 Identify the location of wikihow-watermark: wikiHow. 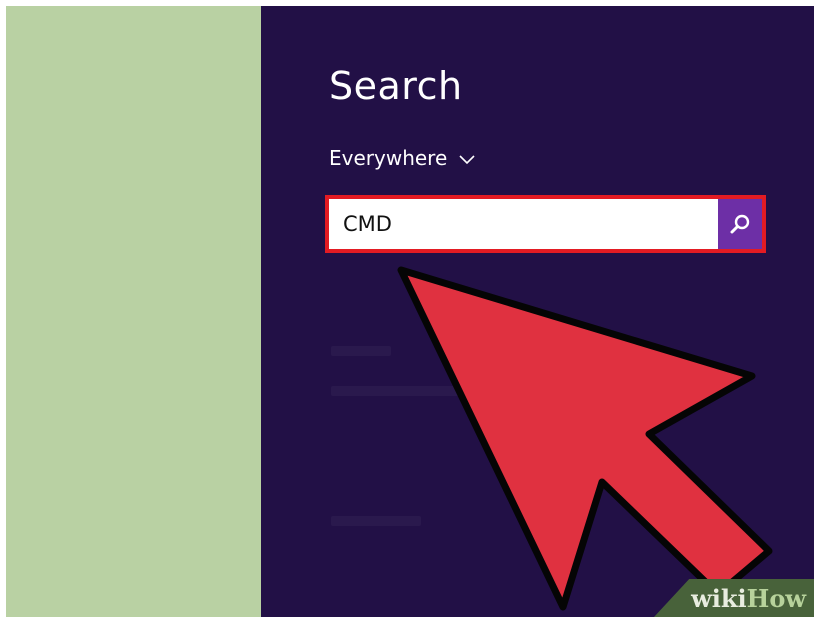
(734, 598).